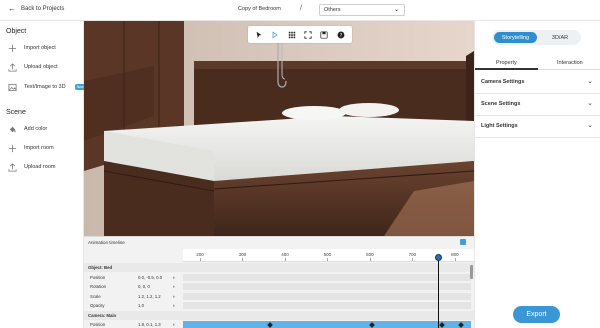  I want to click on import-object-button: Import object, so click(31, 48).